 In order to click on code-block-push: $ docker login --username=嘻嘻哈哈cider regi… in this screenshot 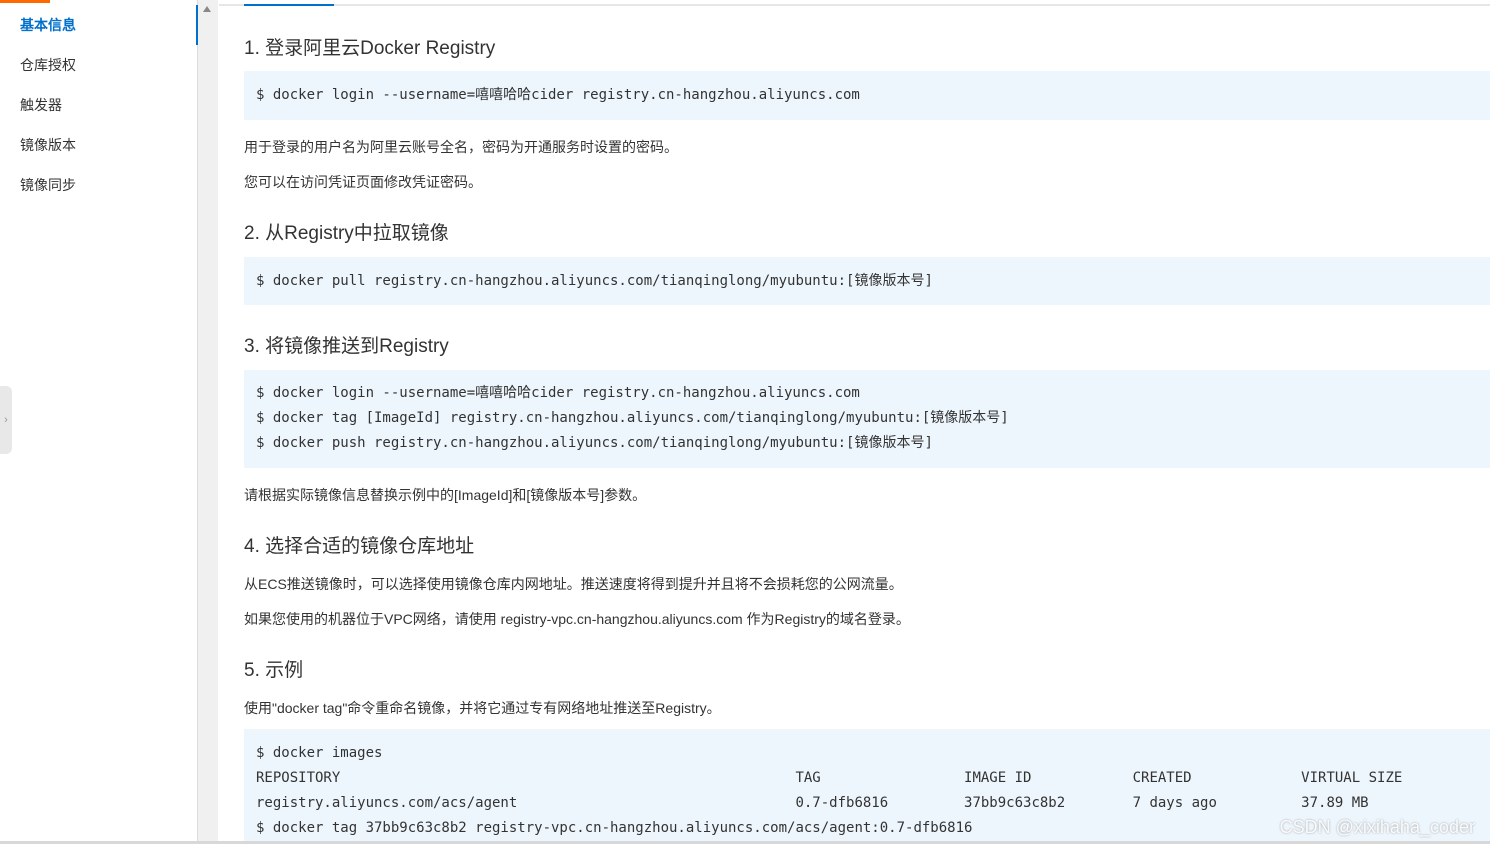, I will do `click(867, 419)`.